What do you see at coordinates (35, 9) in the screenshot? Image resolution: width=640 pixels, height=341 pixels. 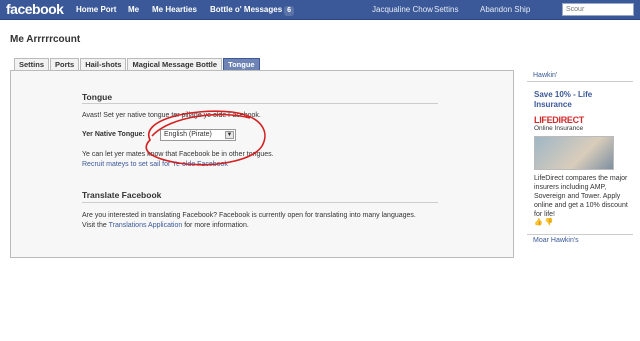 I see `facebook-logo: facebook` at bounding box center [35, 9].